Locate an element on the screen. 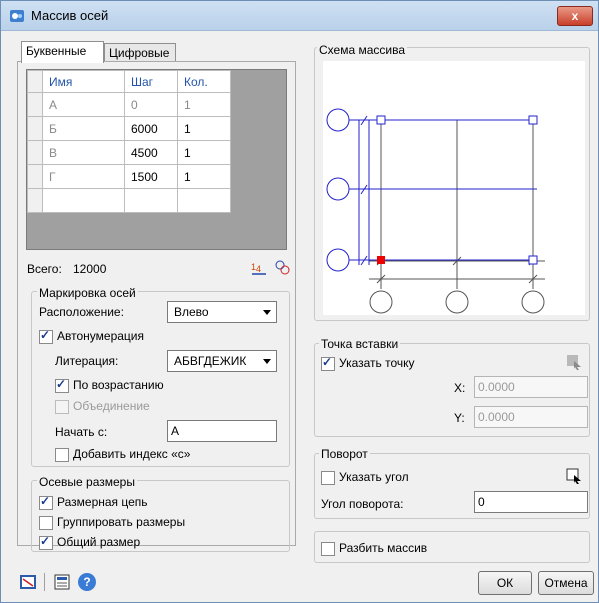  cancel-button-label: Отмена is located at coordinates (566, 583).